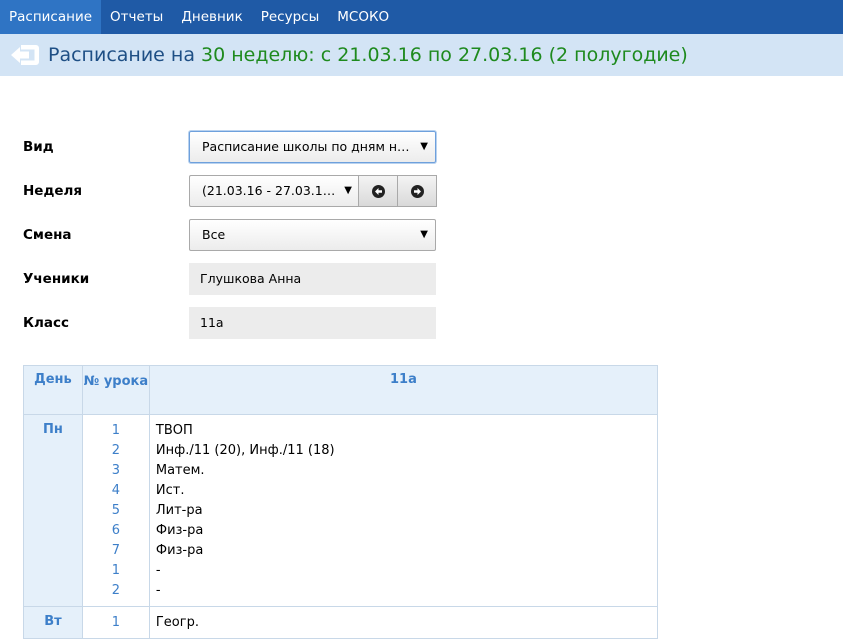  What do you see at coordinates (179, 510) in the screenshot?
I see `lesson-subject: Лит-ра` at bounding box center [179, 510].